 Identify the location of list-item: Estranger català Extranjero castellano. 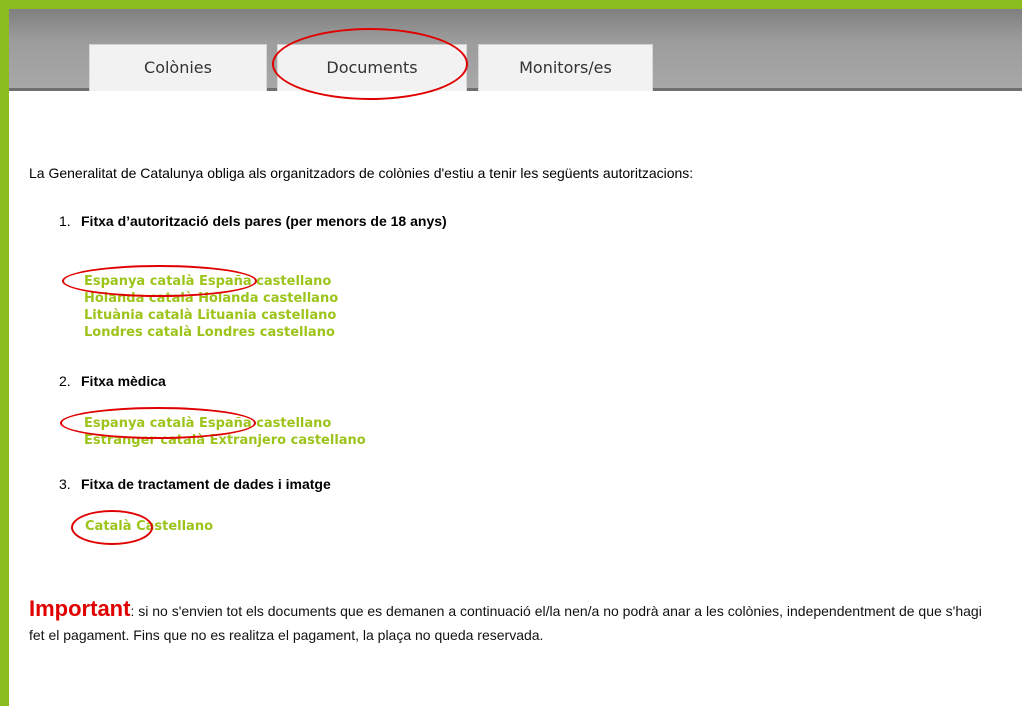
(225, 440).